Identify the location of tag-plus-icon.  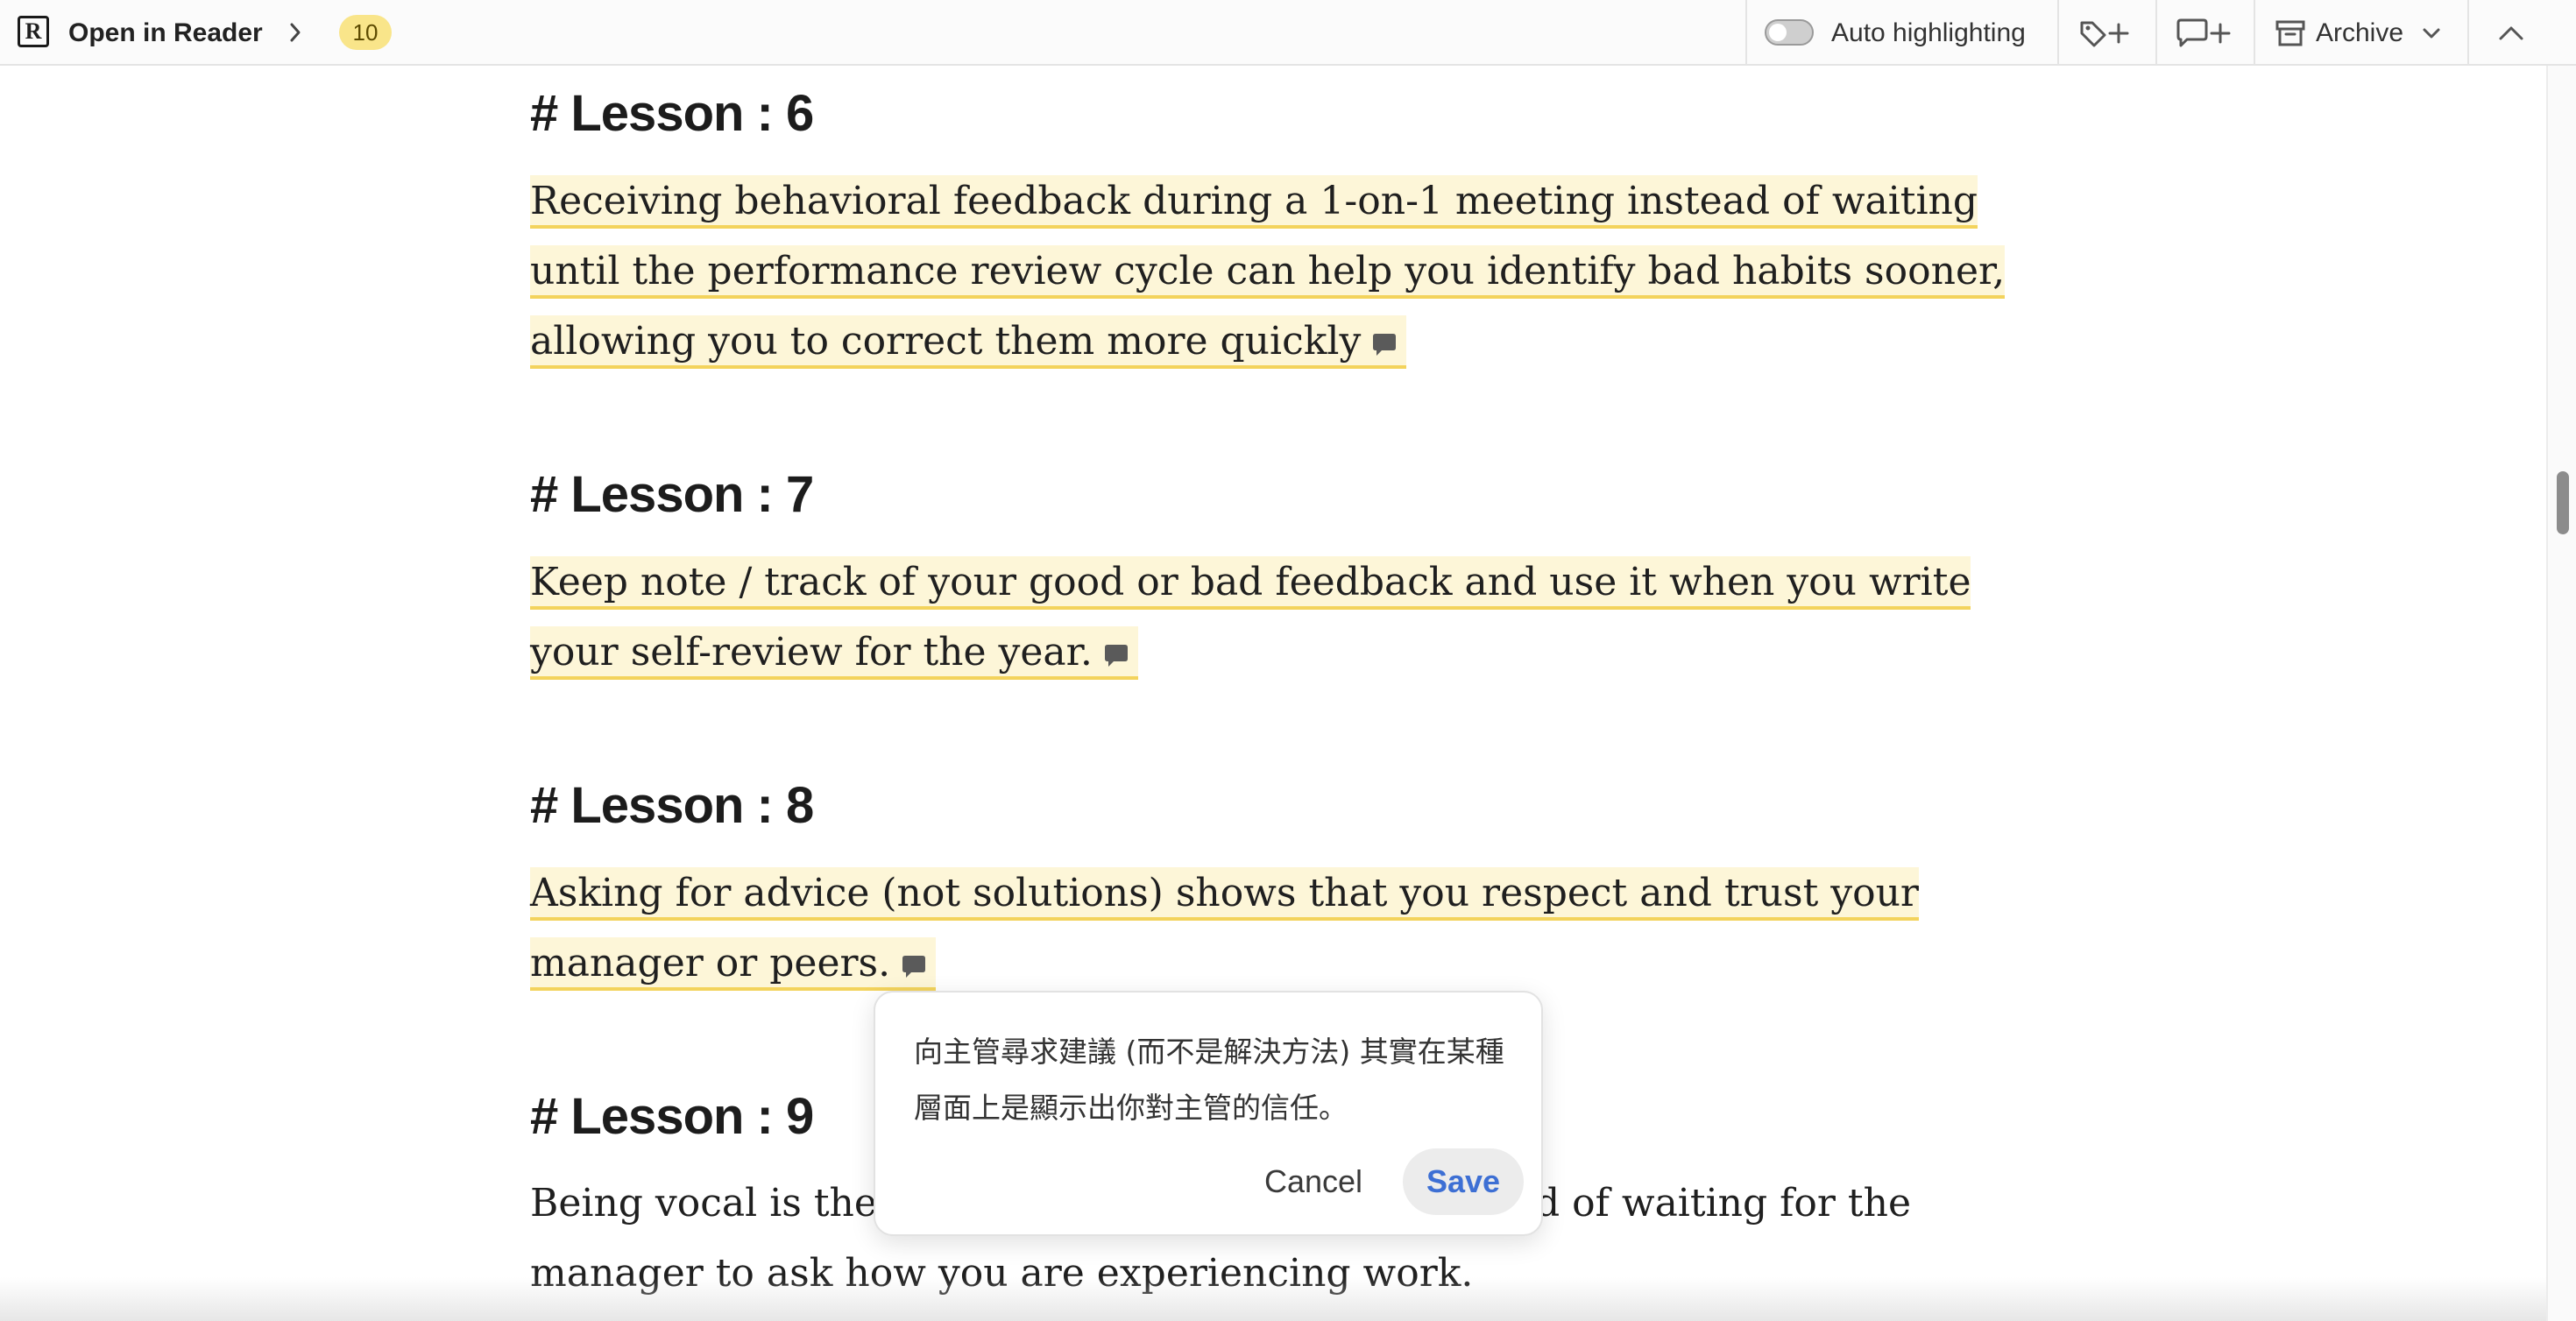
(2106, 33).